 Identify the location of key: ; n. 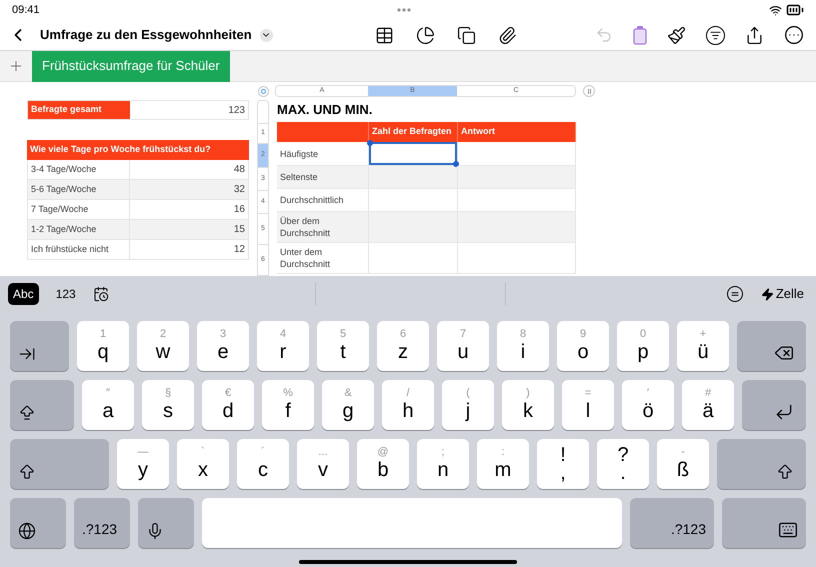
(443, 464).